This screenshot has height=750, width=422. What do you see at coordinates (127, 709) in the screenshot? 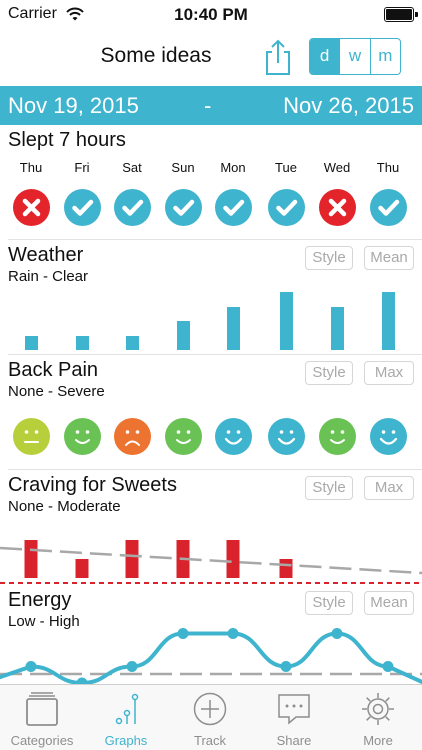
I see `graph-icon` at bounding box center [127, 709].